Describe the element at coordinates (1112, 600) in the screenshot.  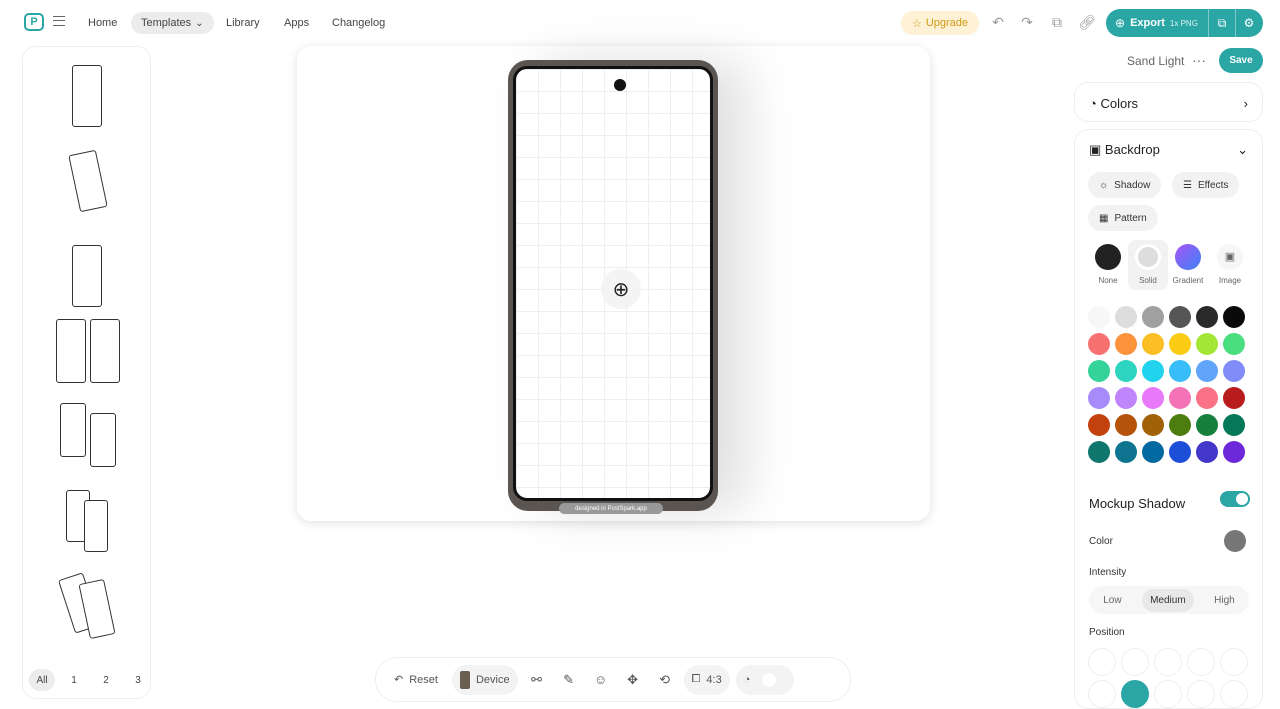
I see `intensity-low: Low` at that location.